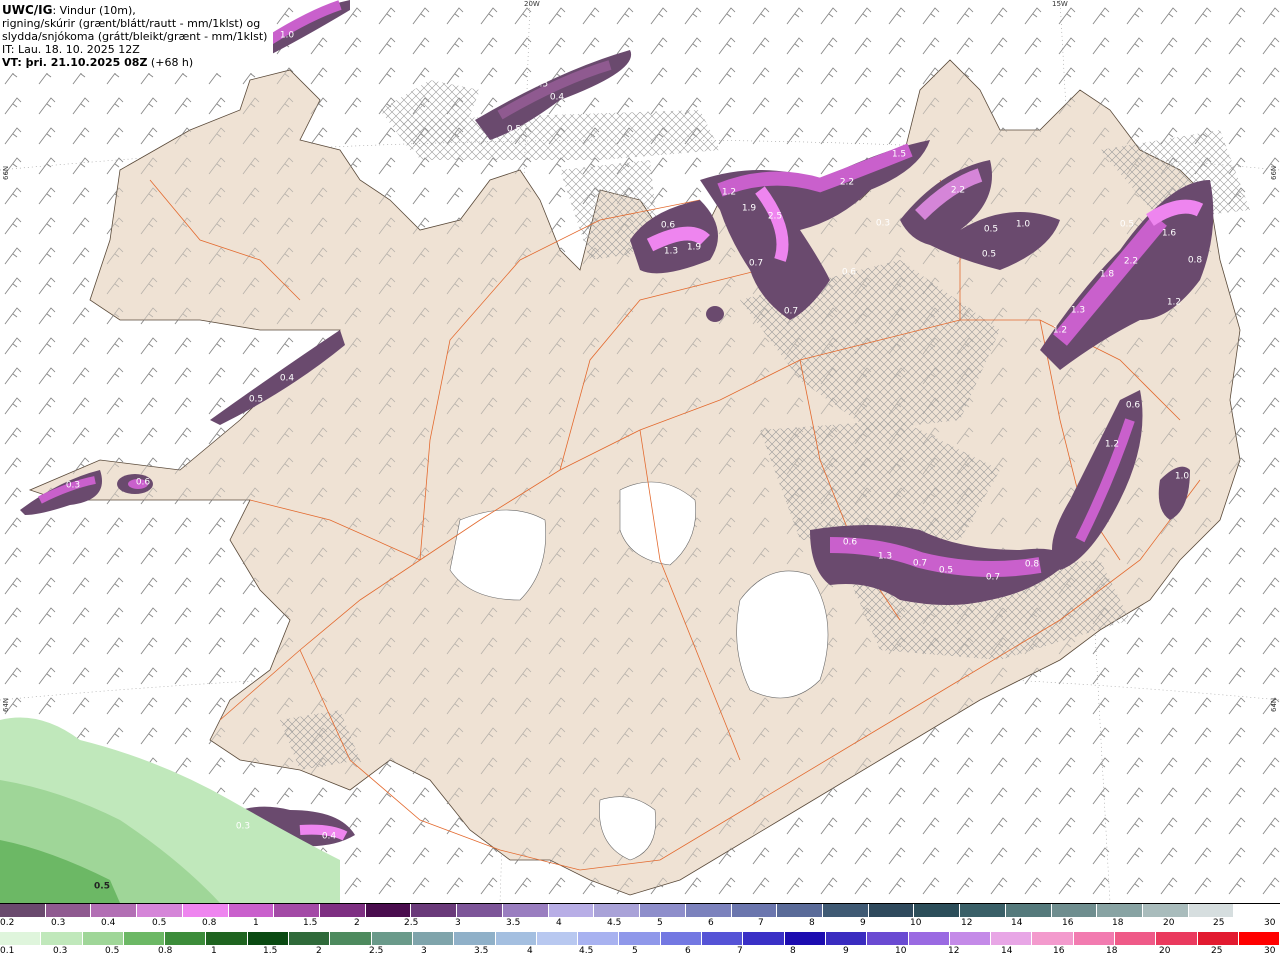  I want to click on precip-label: 0.4, so click(557, 98).